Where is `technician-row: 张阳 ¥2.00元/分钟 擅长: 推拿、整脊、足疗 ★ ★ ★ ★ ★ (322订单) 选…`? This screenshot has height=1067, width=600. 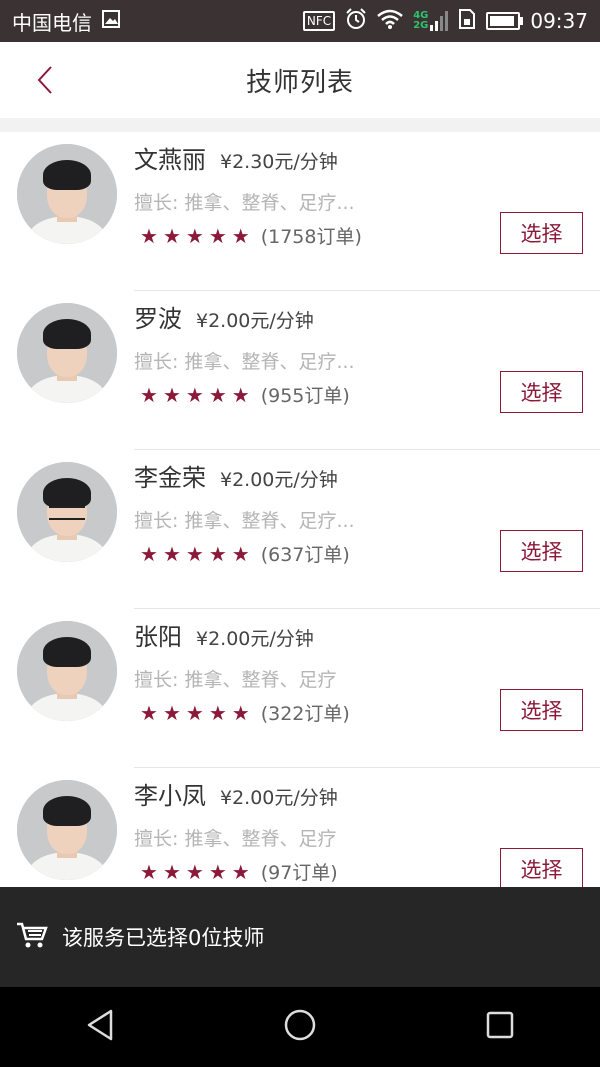
technician-row: 张阳 ¥2.00元/分钟 擅长: 推拿、整脊、足疗 ★ ★ ★ ★ ★ (322订单) 选… is located at coordinates (300, 688).